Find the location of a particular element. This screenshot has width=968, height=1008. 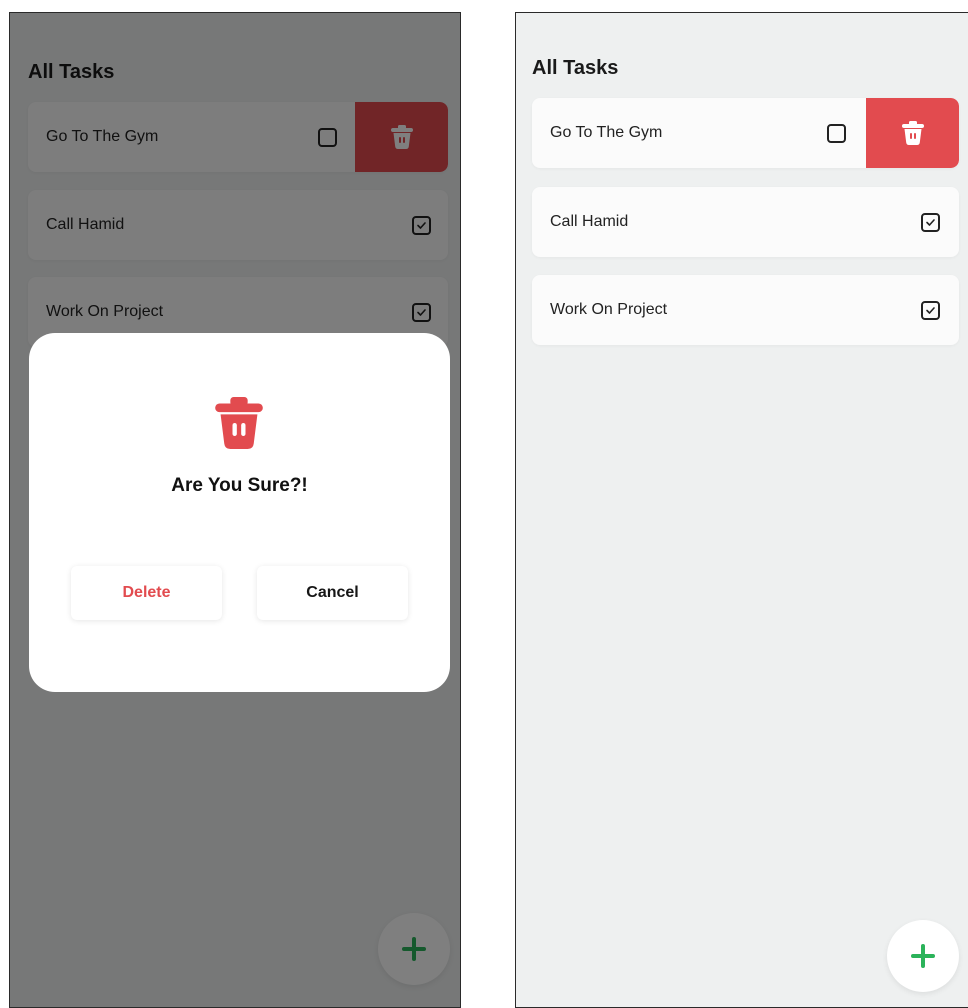

task-label: Go To The Gym is located at coordinates (606, 132).